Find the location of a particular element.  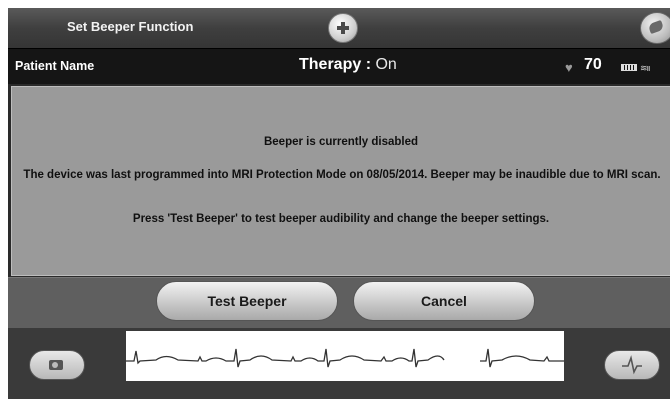

heart-icon: ♥ is located at coordinates (569, 67).